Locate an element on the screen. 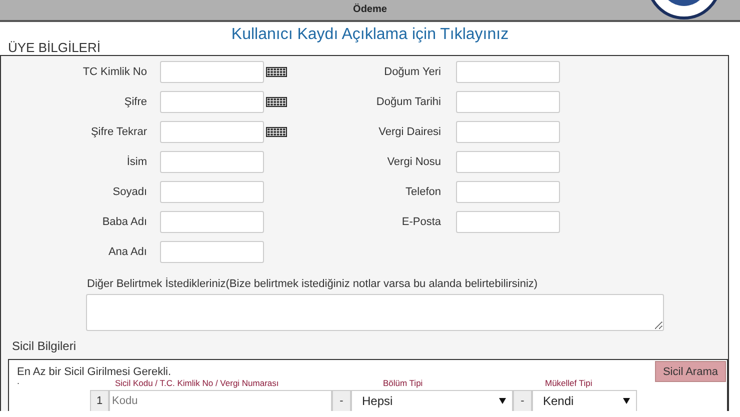 The width and height of the screenshot is (740, 417). section-title: ÜYE BİLGİLERİ is located at coordinates (54, 47).